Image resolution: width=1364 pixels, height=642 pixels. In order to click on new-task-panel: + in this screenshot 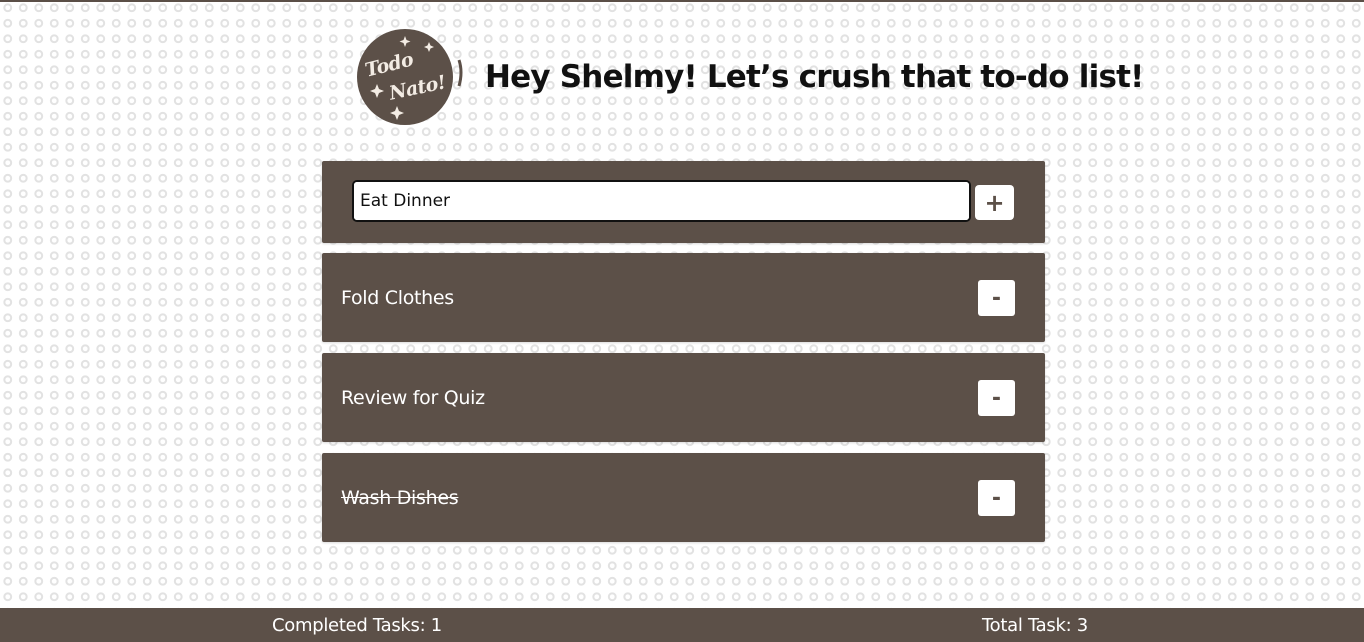, I will do `click(683, 202)`.